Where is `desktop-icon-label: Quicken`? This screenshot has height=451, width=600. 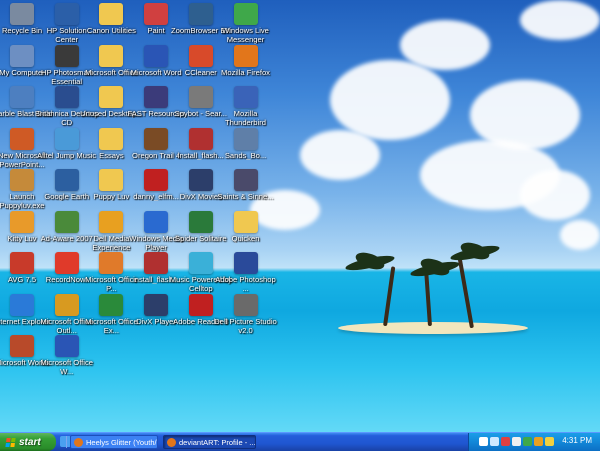 desktop-icon-label: Quicken is located at coordinates (245, 238).